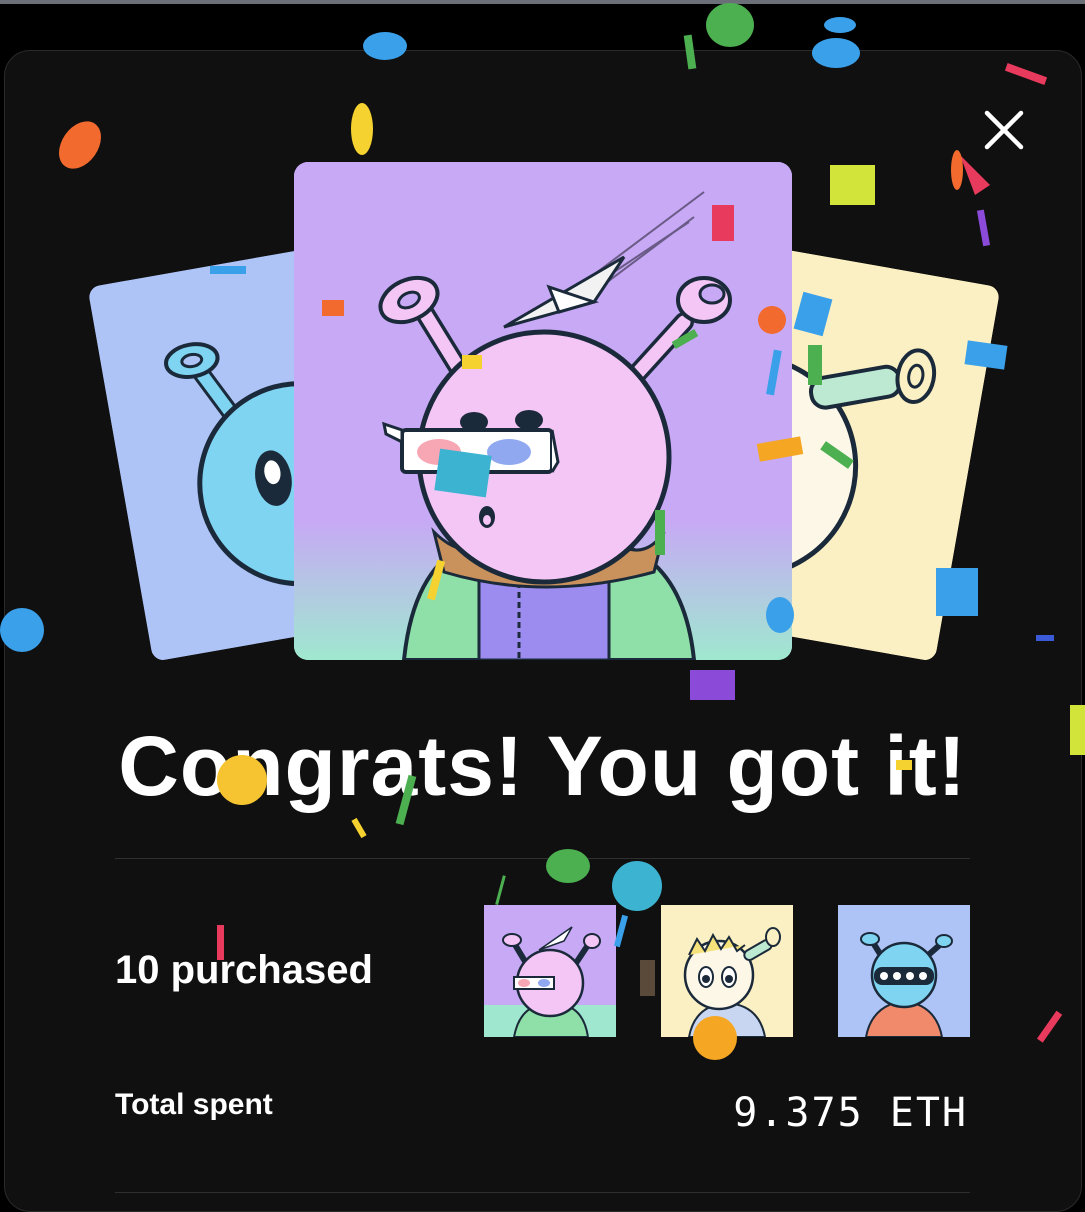 The image size is (1085, 1212). Describe the element at coordinates (850, 1113) in the screenshot. I see `total-spent-value: 9.375 ETH` at that location.